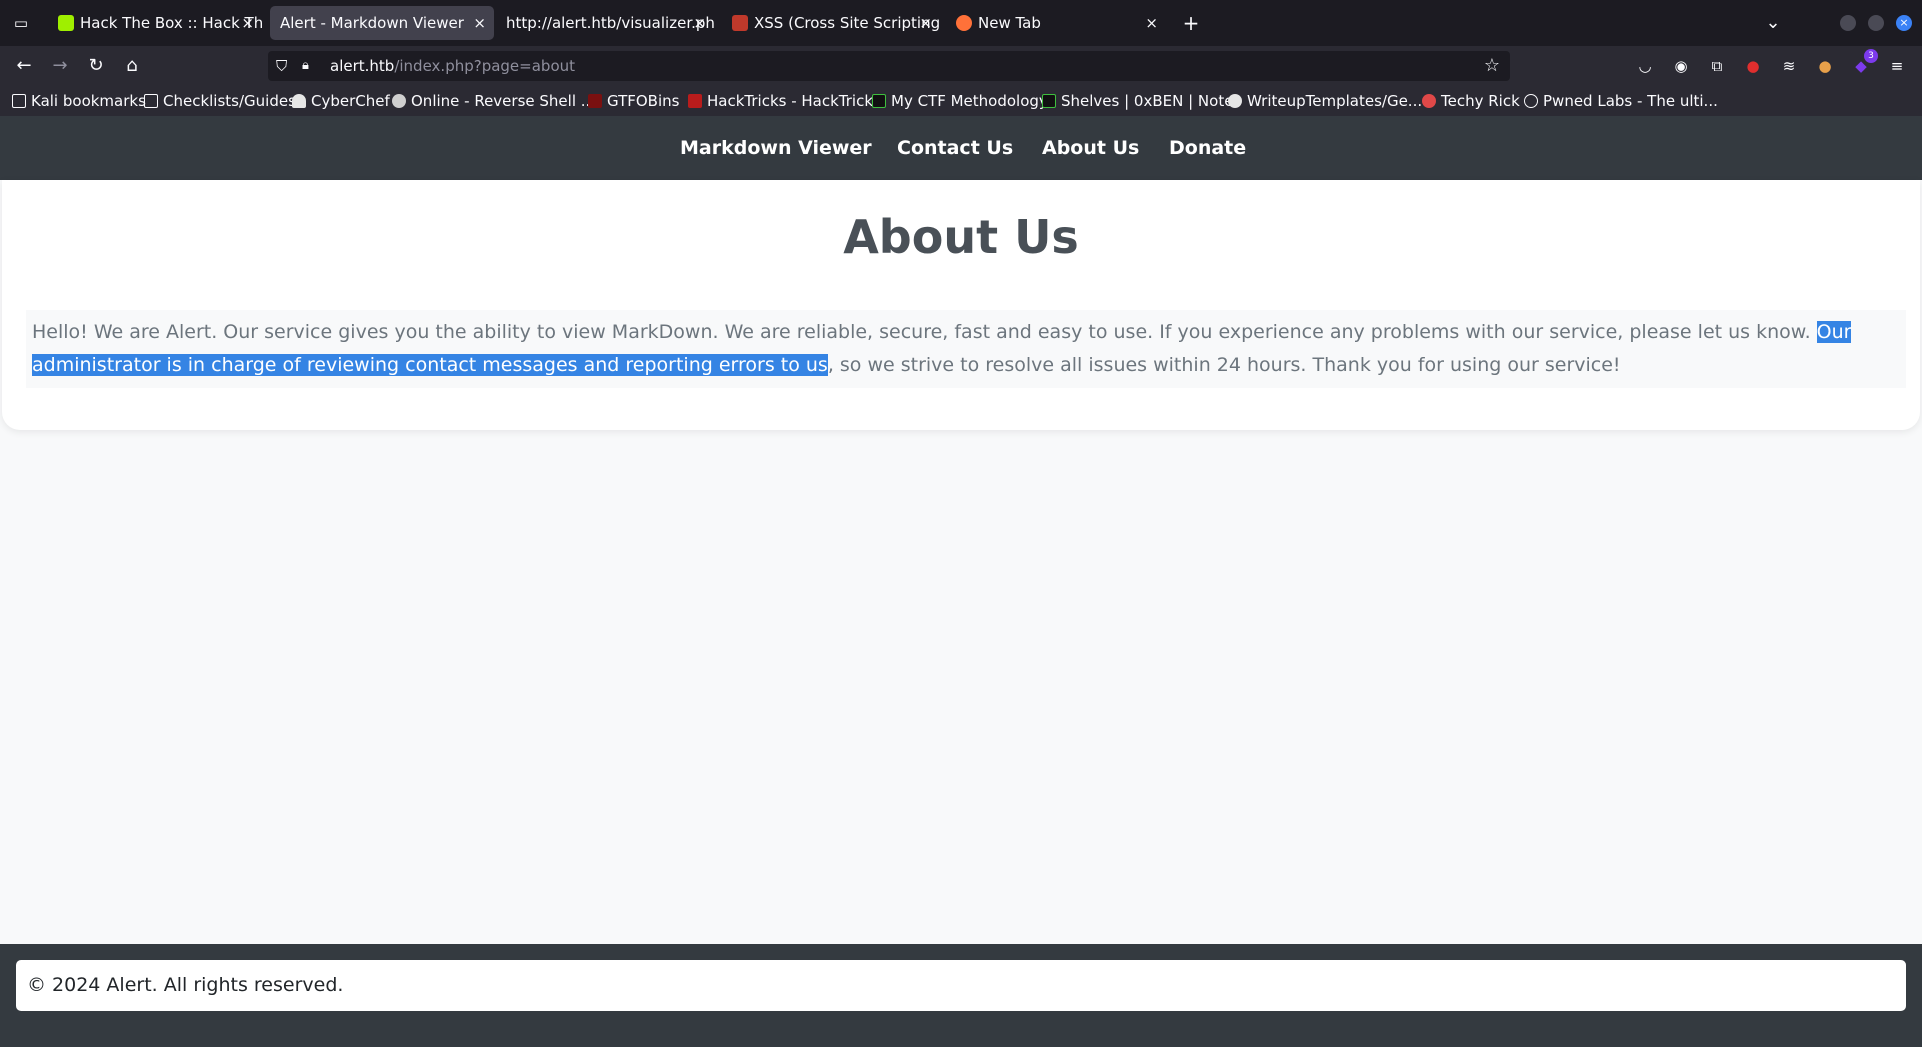 This screenshot has width=1922, height=1047. Describe the element at coordinates (964, 23) in the screenshot. I see `firefox-icon` at that location.